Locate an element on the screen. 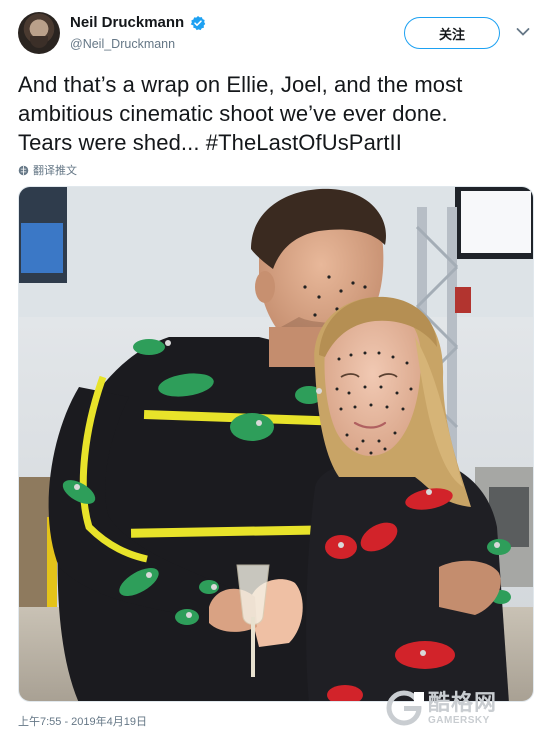 The image size is (550, 739). follow-button: 关注 is located at coordinates (452, 33).